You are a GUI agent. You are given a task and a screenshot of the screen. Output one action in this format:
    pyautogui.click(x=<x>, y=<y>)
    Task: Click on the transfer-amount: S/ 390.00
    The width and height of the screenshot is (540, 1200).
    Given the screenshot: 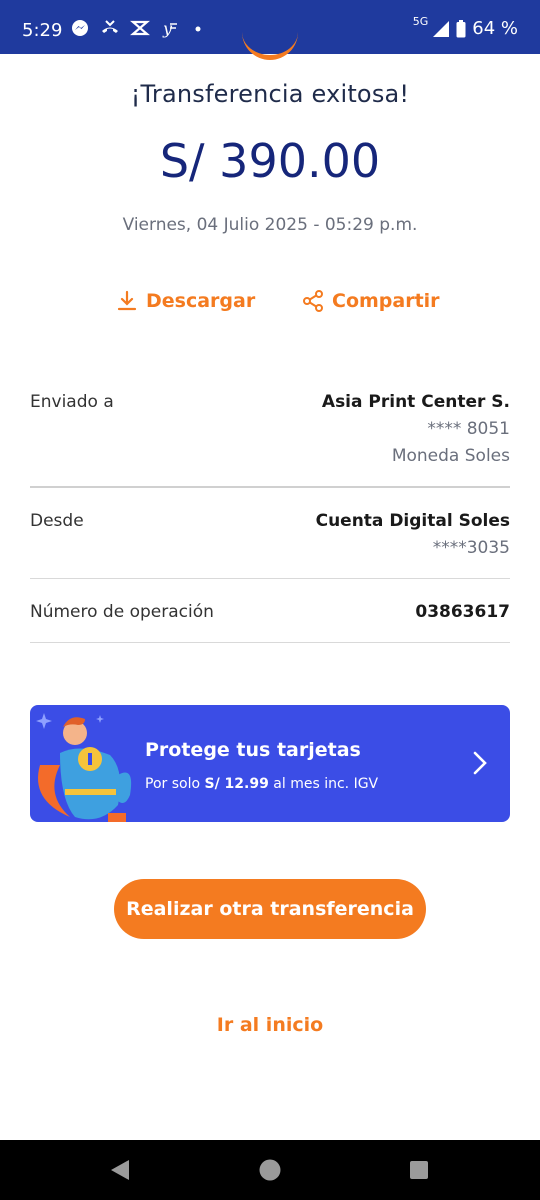 What is the action you would take?
    pyautogui.click(x=270, y=161)
    